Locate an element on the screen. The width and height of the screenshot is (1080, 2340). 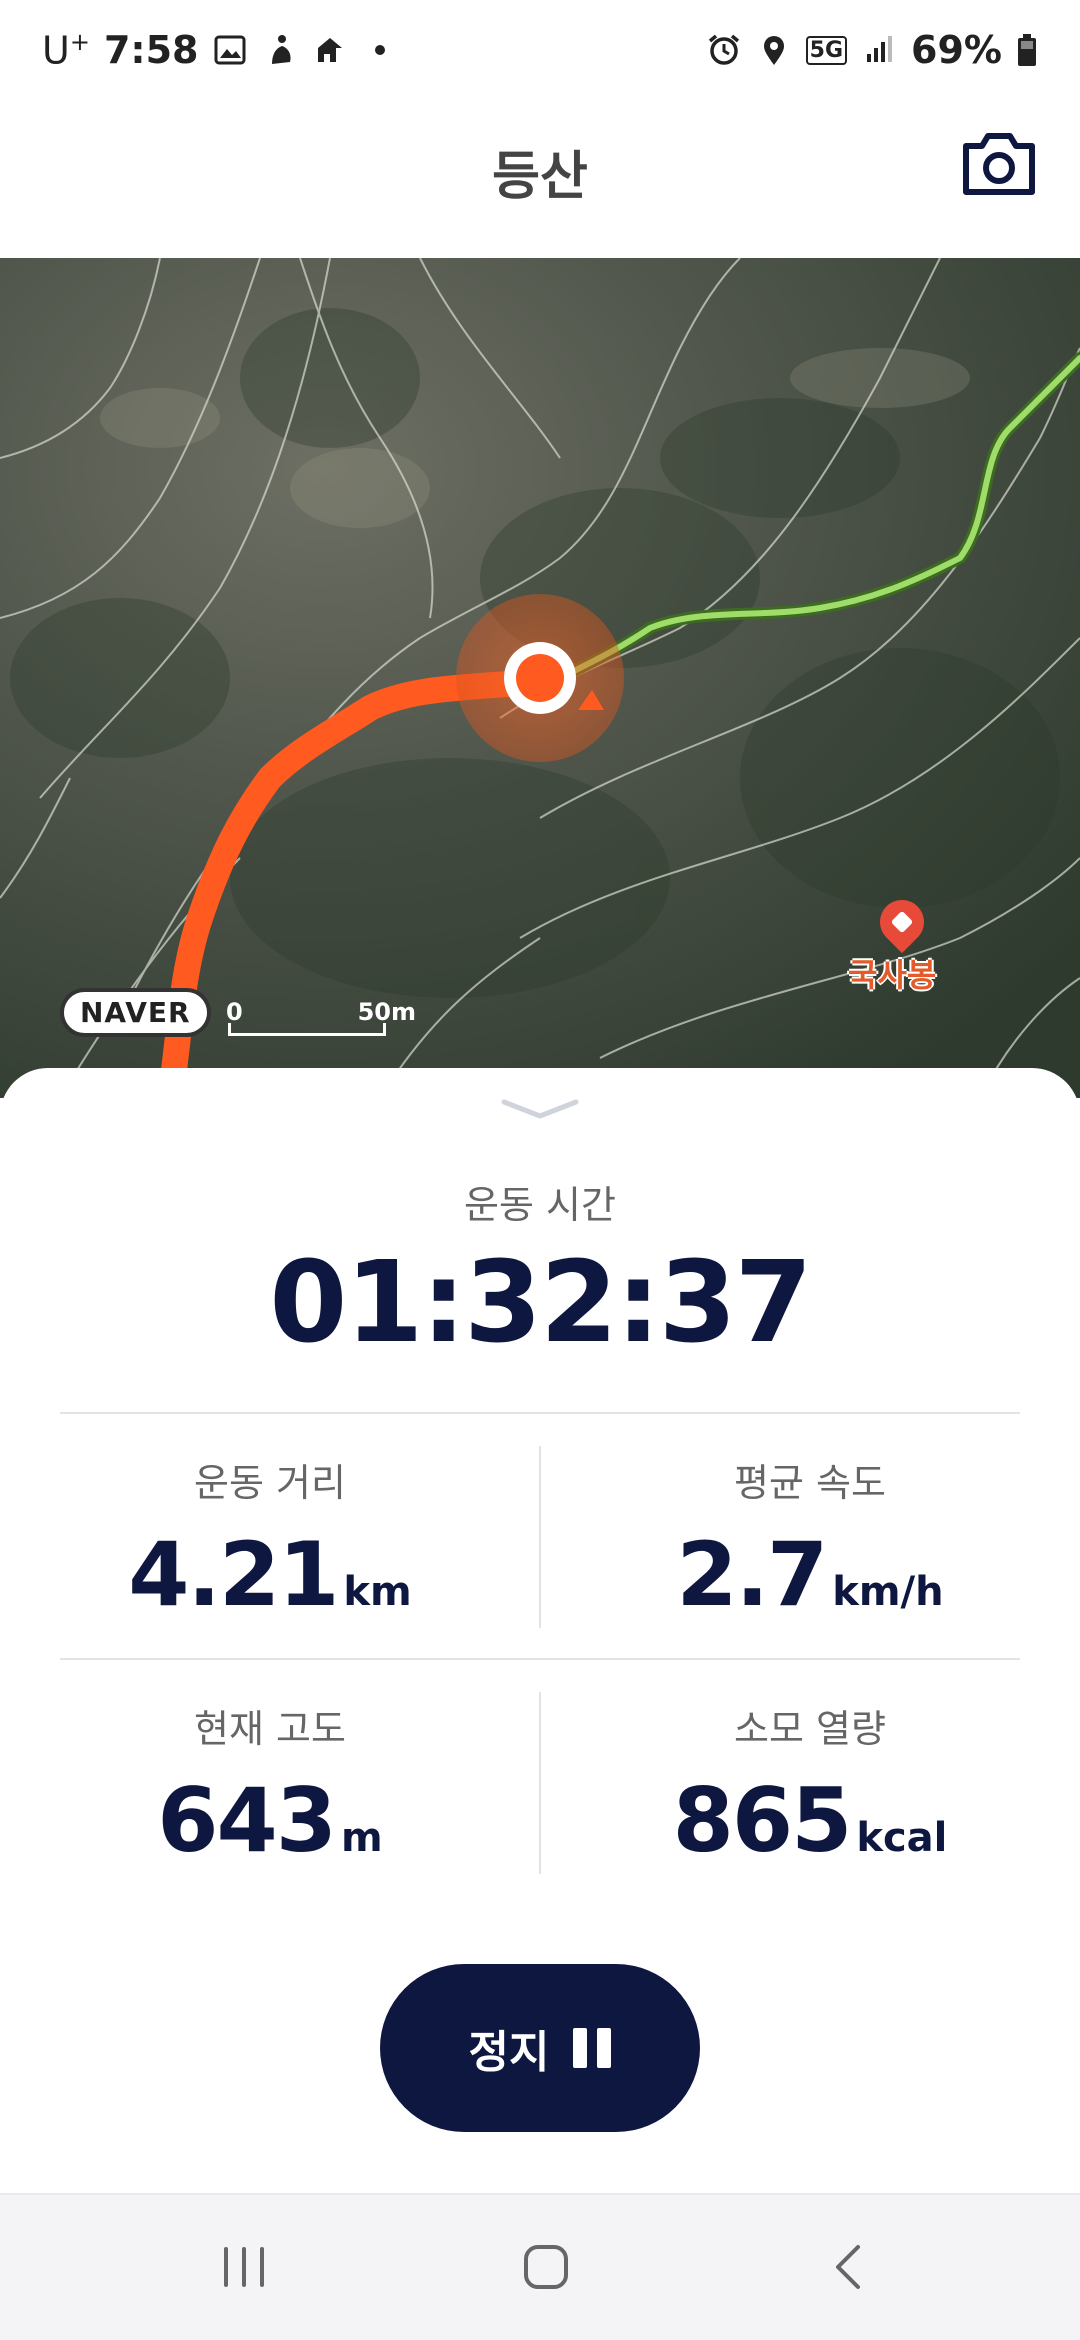
scale-end-label: 50m is located at coordinates (386, 1012).